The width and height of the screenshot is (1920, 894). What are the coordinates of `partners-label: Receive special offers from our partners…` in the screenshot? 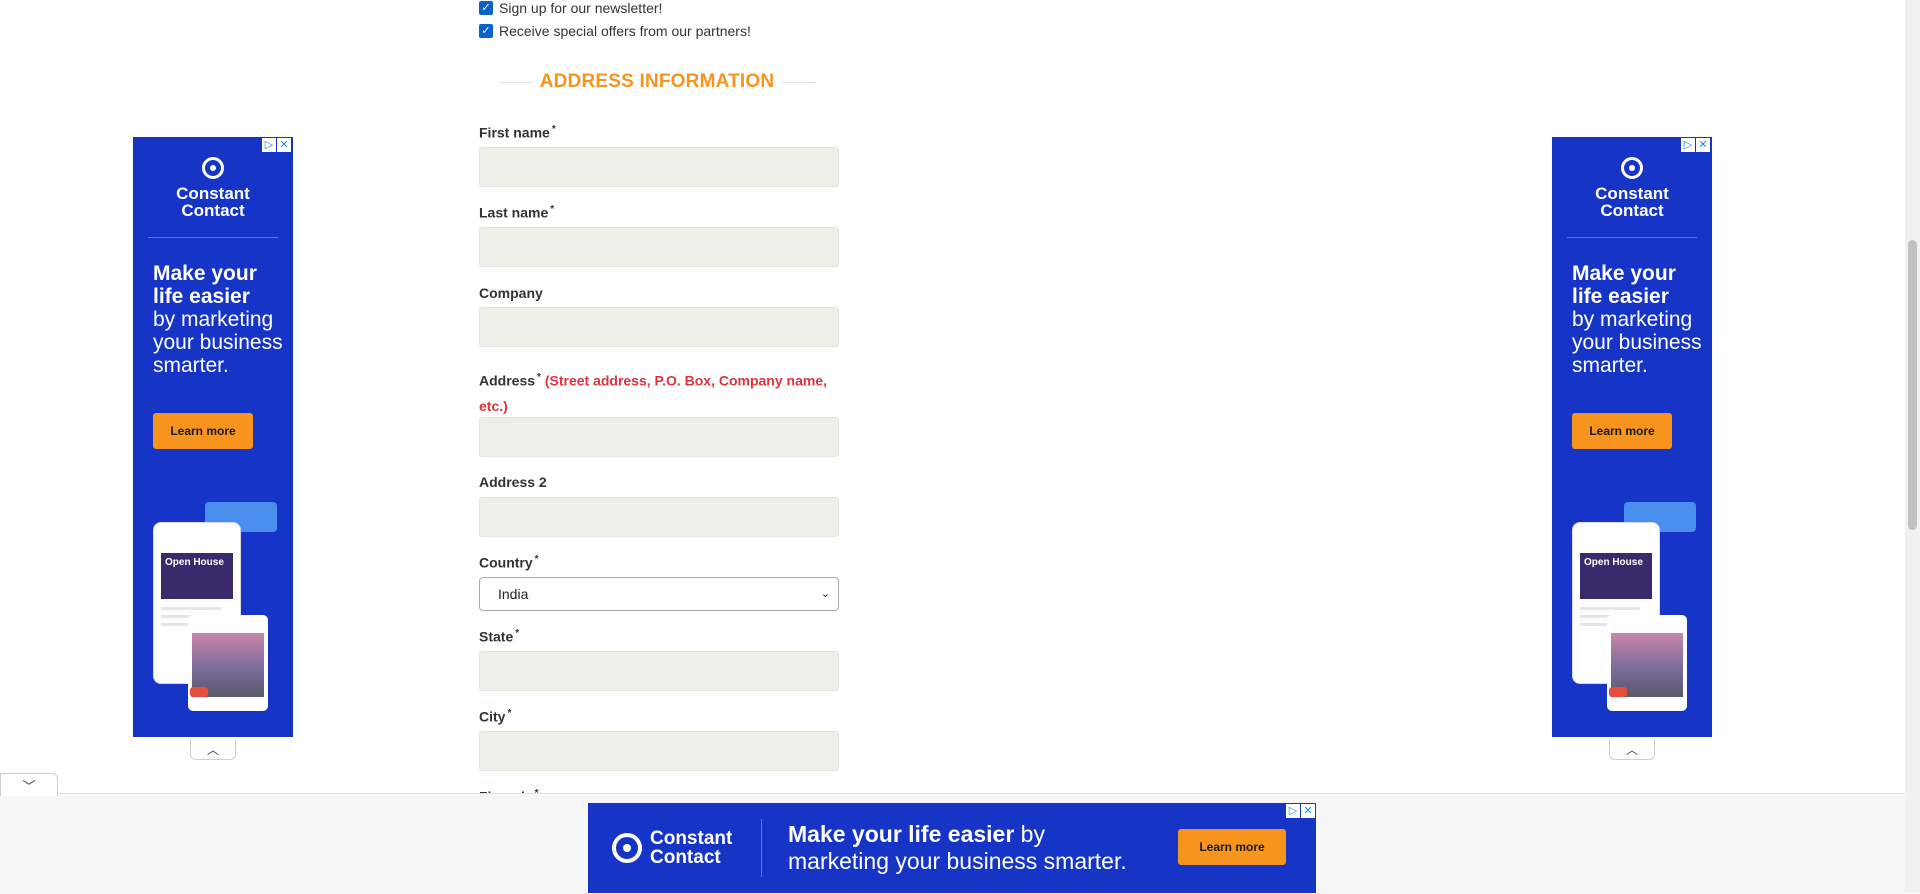 It's located at (625, 31).